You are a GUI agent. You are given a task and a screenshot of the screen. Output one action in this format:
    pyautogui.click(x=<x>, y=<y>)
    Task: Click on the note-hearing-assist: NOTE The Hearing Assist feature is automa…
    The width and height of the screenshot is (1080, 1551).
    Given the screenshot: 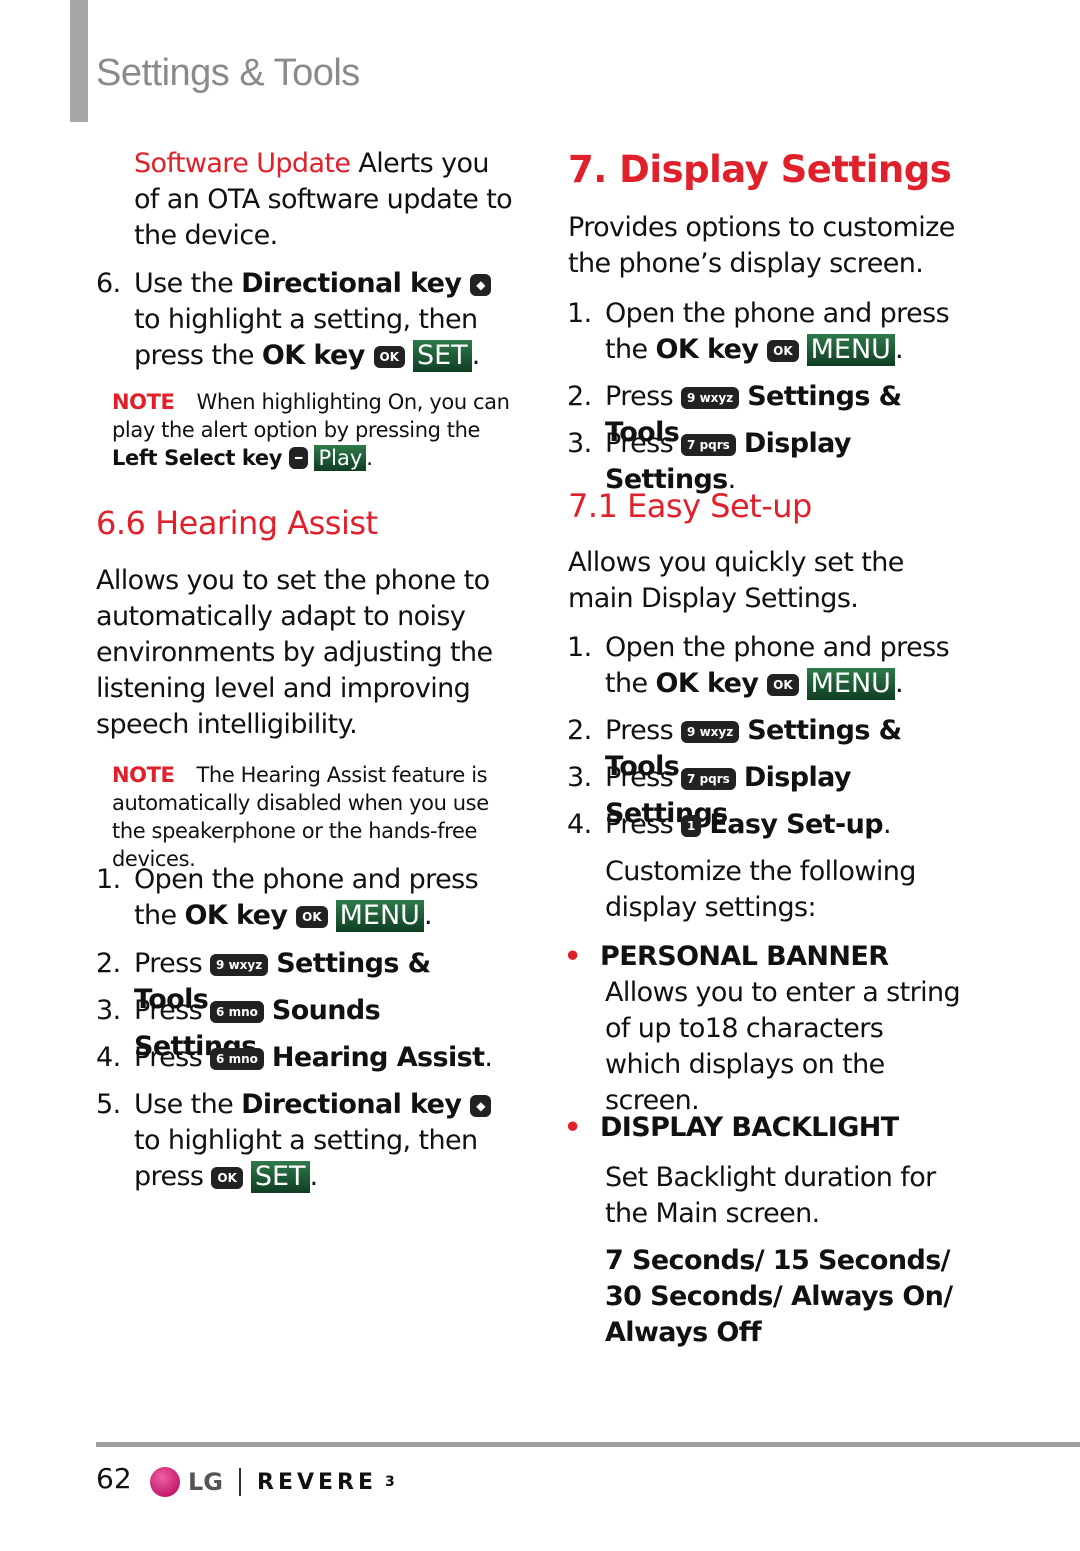 What is the action you would take?
    pyautogui.click(x=312, y=817)
    